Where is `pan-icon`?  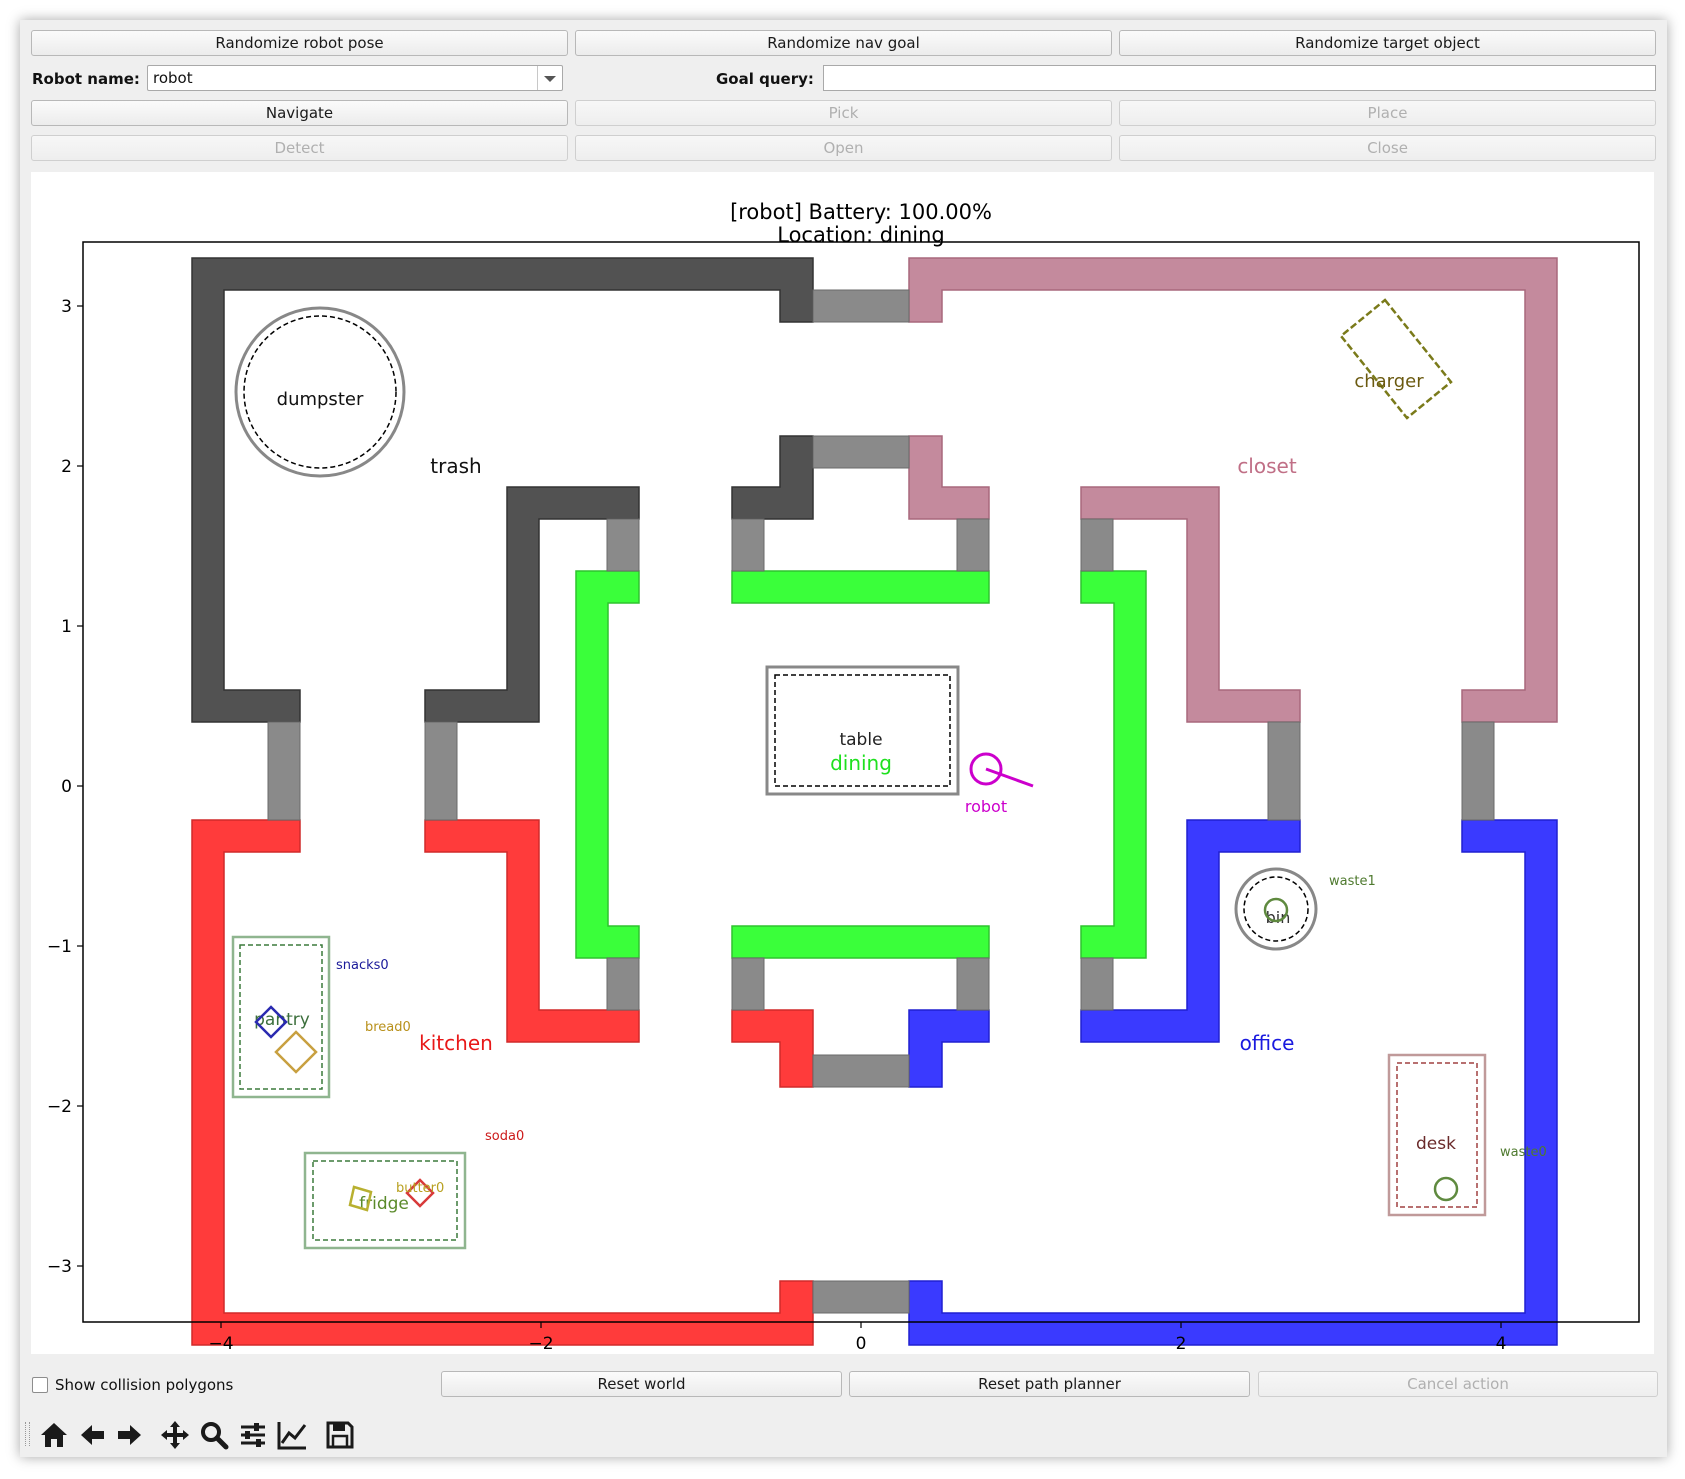 pan-icon is located at coordinates (175, 1435).